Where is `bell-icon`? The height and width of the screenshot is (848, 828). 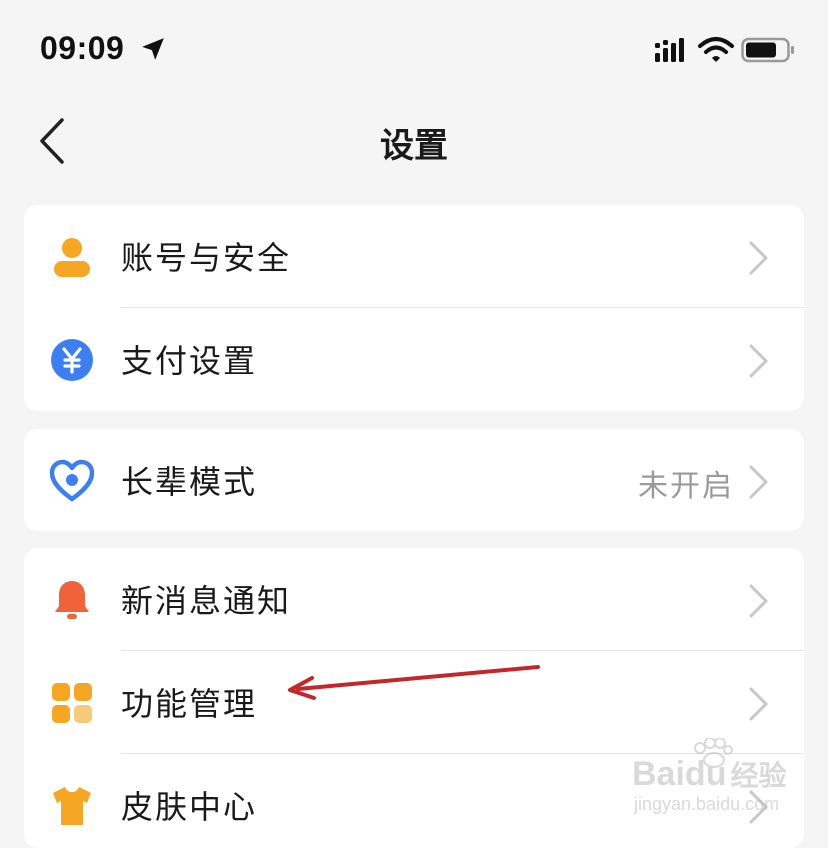
bell-icon is located at coordinates (72, 600).